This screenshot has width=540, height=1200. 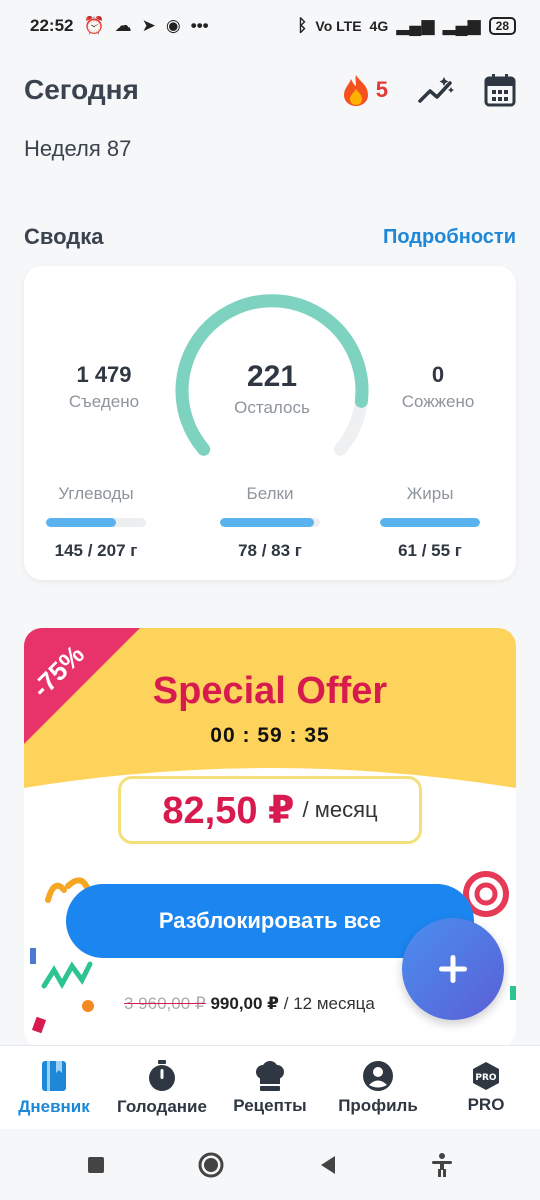 I want to click on clock: 22:52, so click(x=52, y=25).